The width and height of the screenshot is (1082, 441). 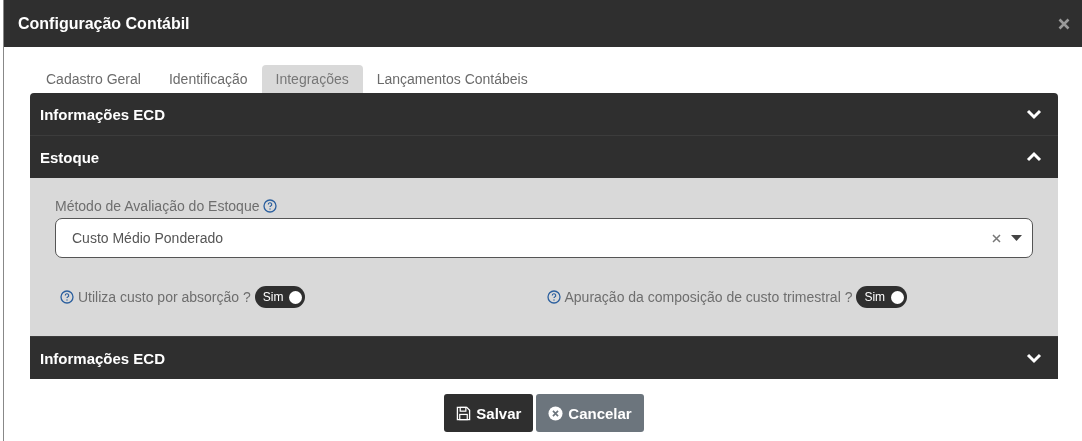 I want to click on accordion-header: Estoque, so click(x=544, y=156).